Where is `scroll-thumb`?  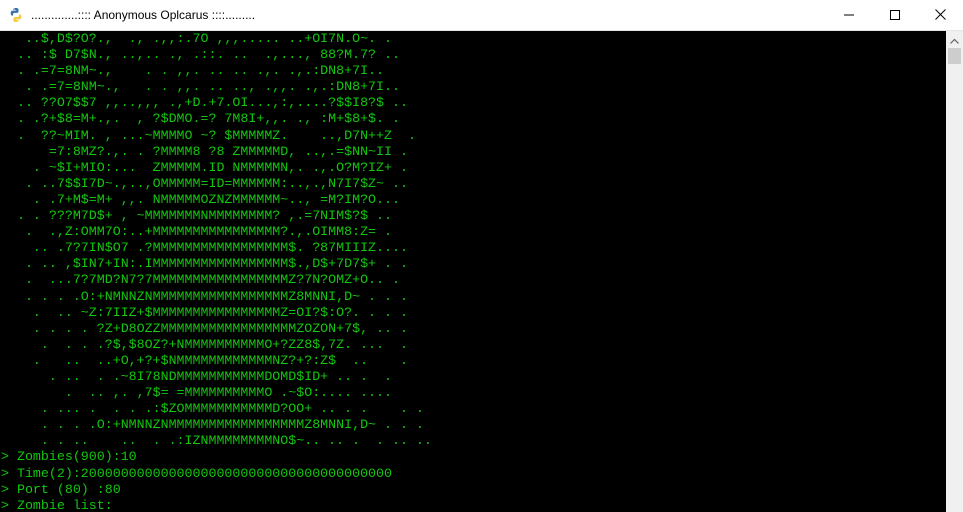 scroll-thumb is located at coordinates (954, 56).